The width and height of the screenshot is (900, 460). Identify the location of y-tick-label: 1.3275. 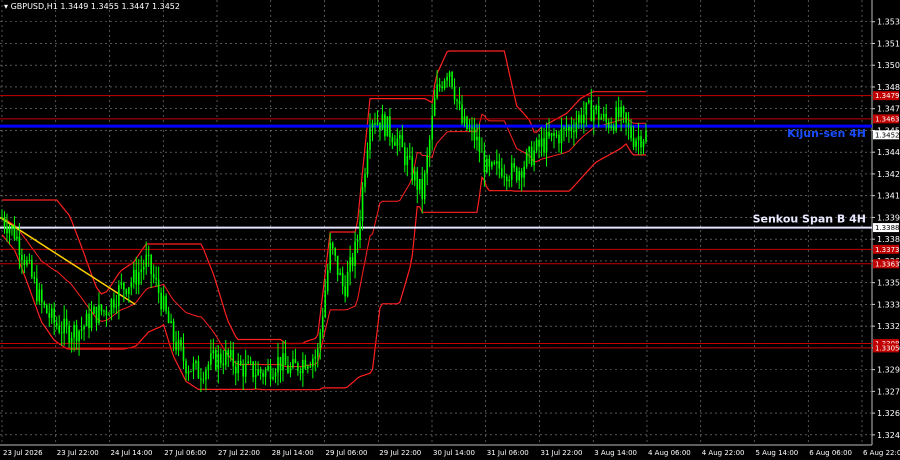
(888, 391).